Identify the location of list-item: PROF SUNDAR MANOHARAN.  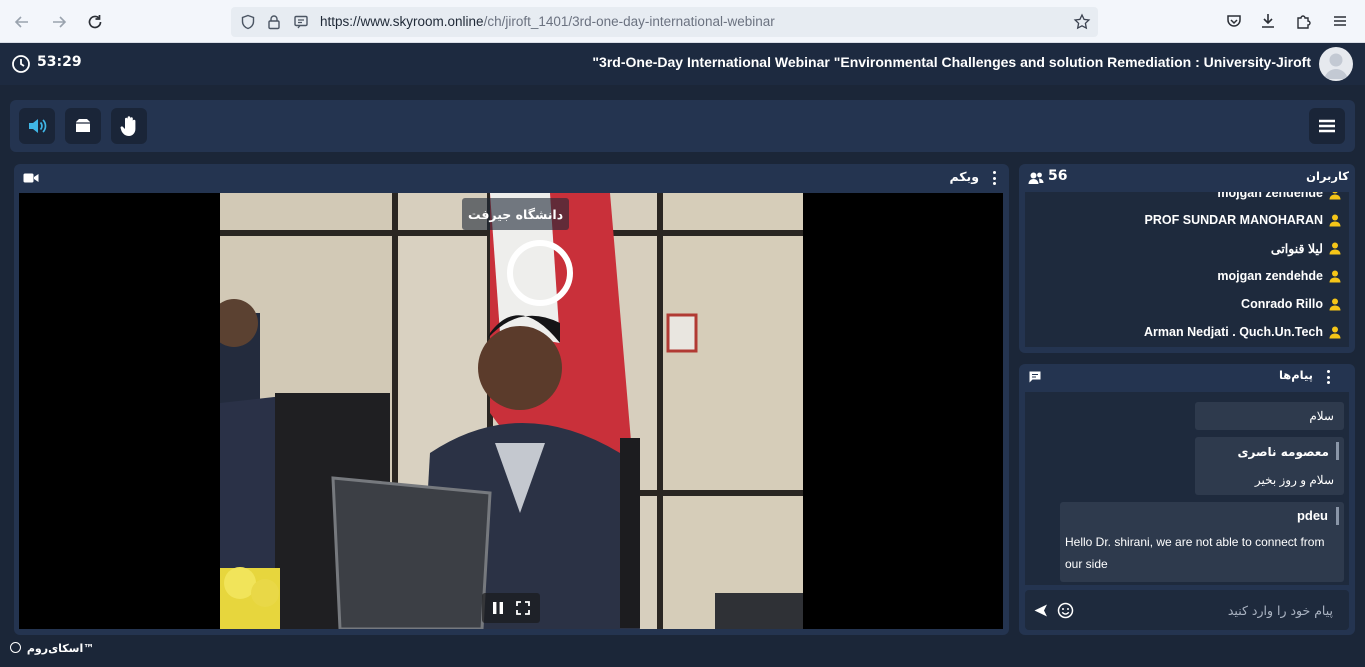
(1243, 220).